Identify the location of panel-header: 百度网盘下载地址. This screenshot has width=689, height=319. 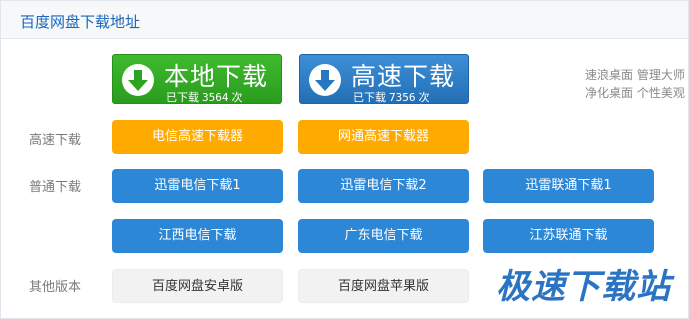
(344, 20).